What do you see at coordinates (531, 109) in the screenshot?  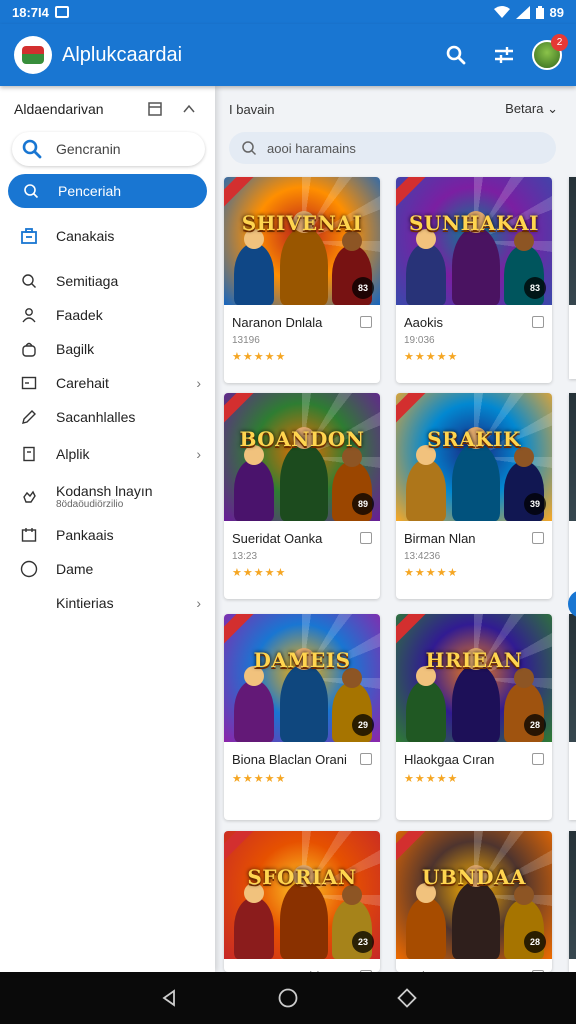 I see `sort-dropdown: Betara ⌄` at bounding box center [531, 109].